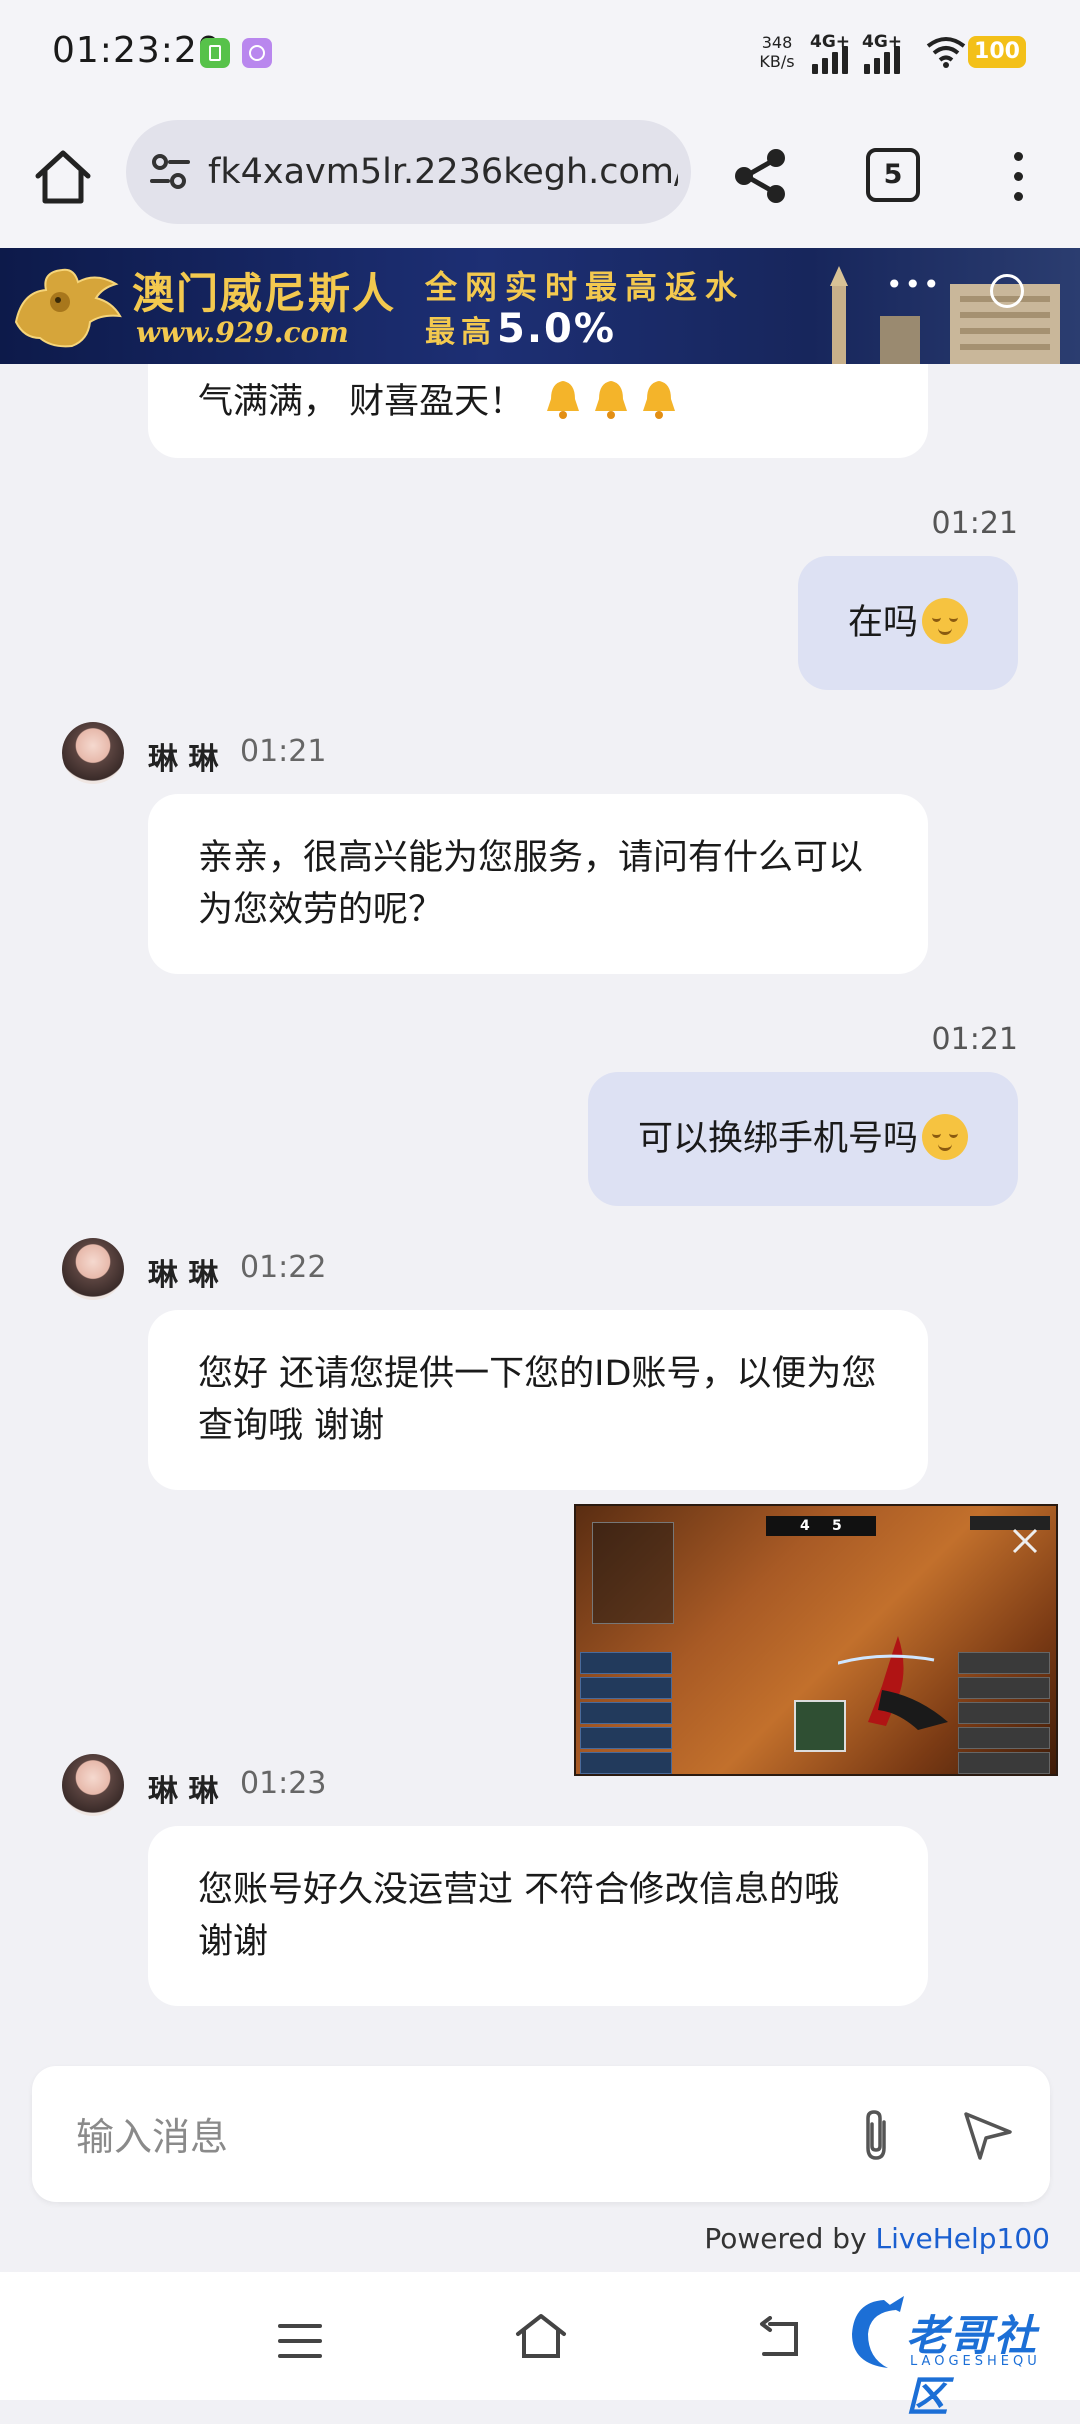 Image resolution: width=1080 pixels, height=2424 pixels. I want to click on city-skyline-icon, so click(945, 315).